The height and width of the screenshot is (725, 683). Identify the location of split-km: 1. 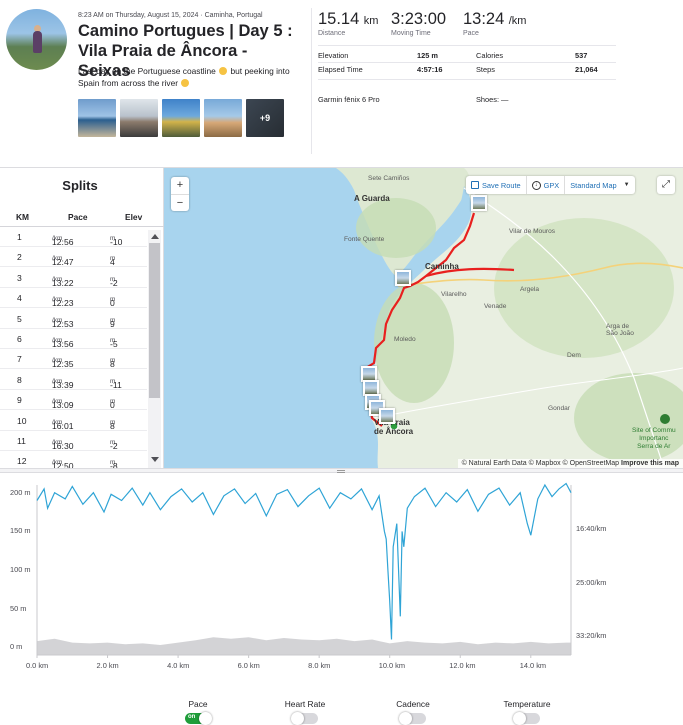
(19, 237).